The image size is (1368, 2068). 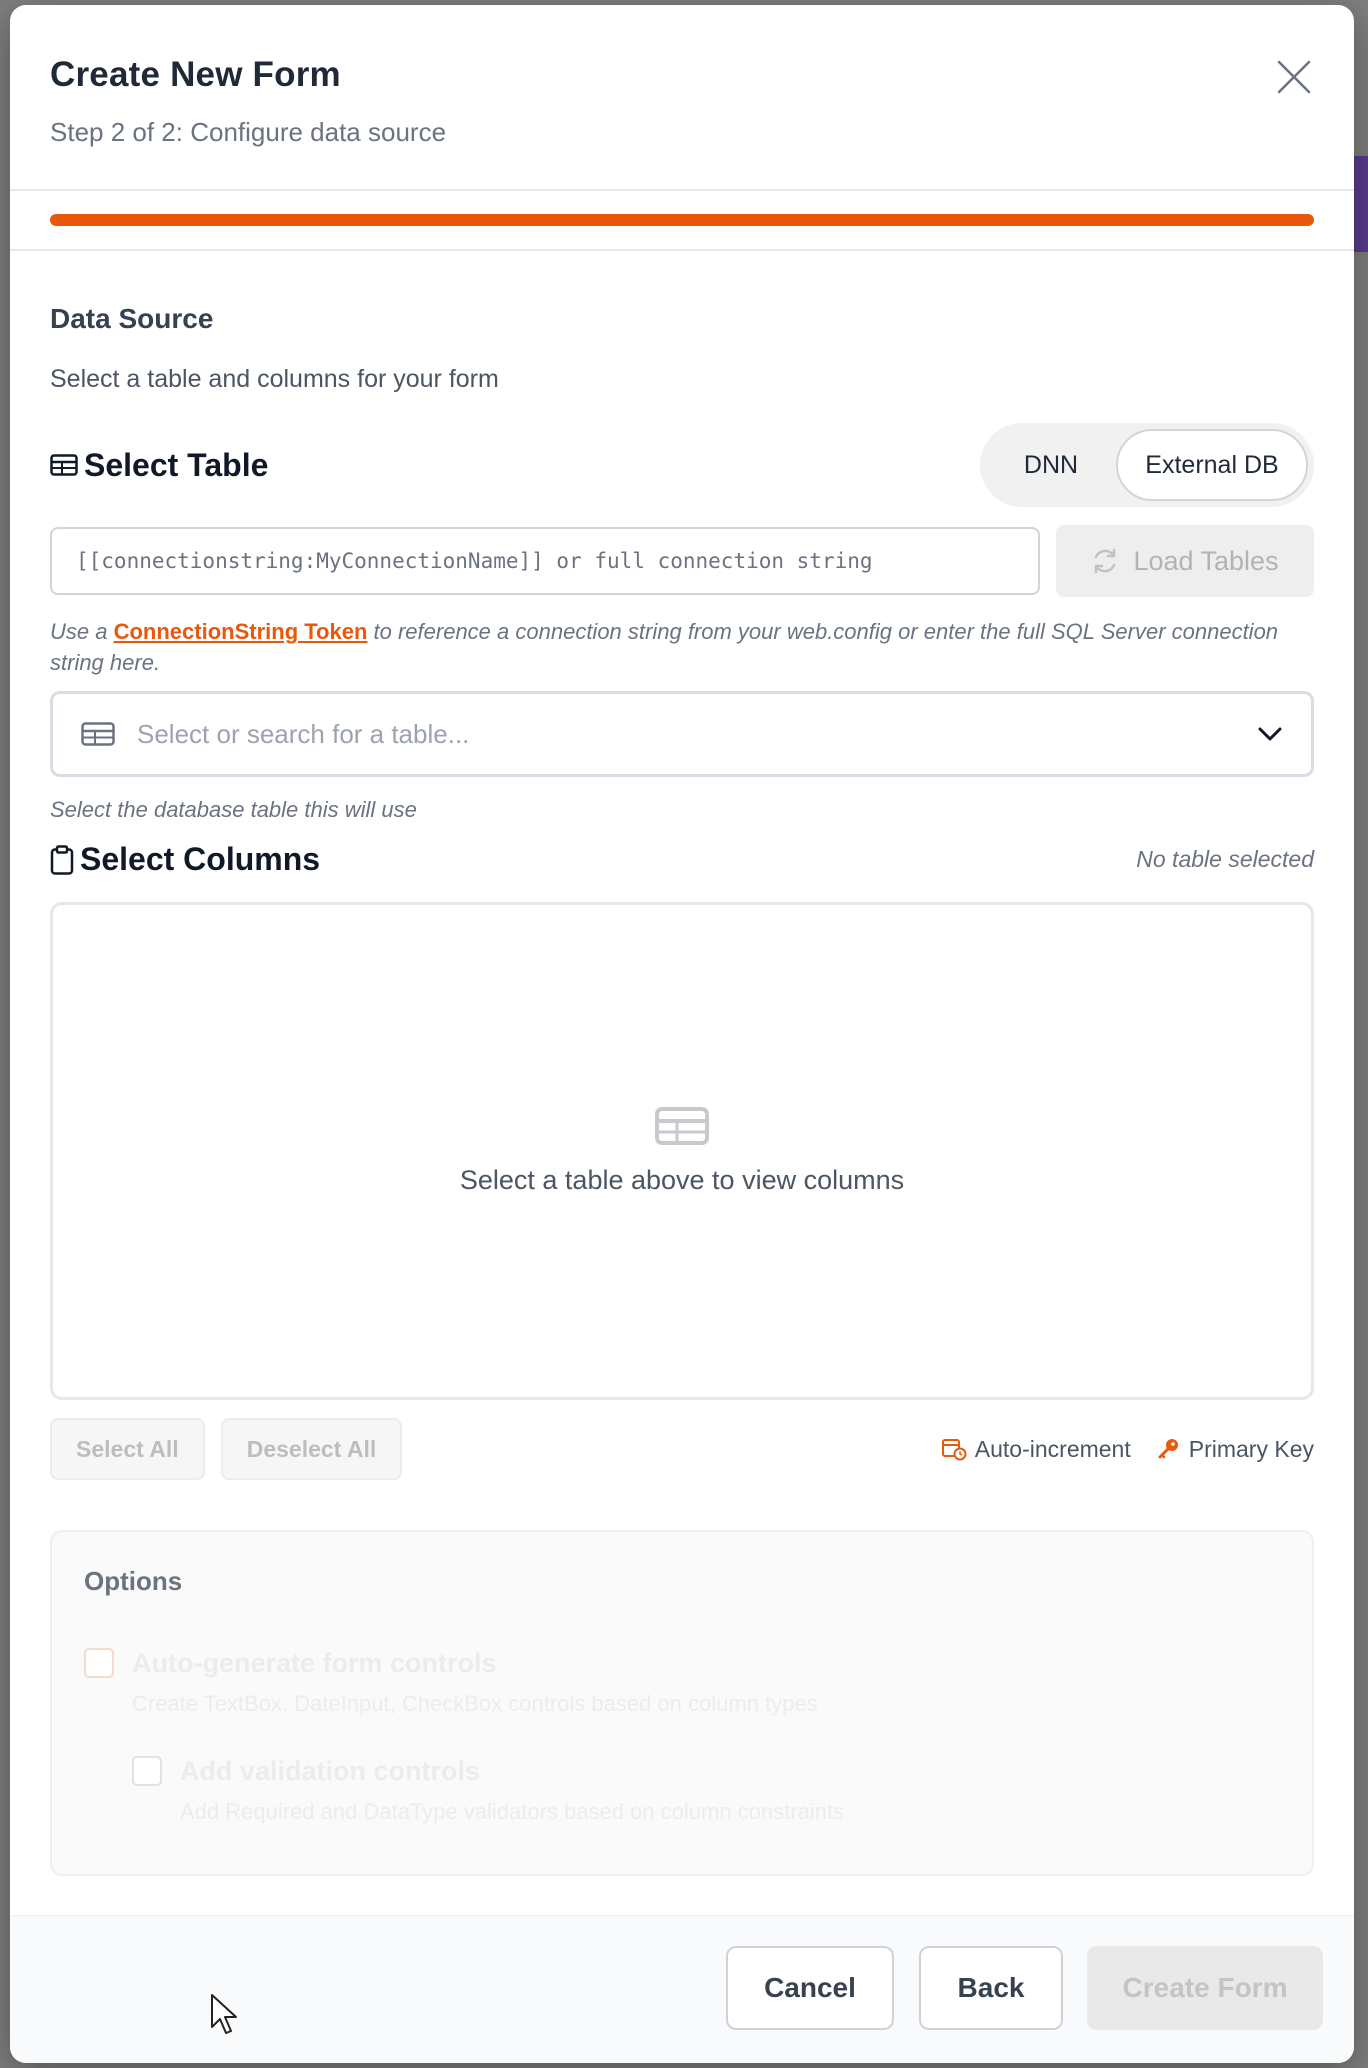 What do you see at coordinates (311, 1449) in the screenshot?
I see `deselect-all-button: Deselect All` at bounding box center [311, 1449].